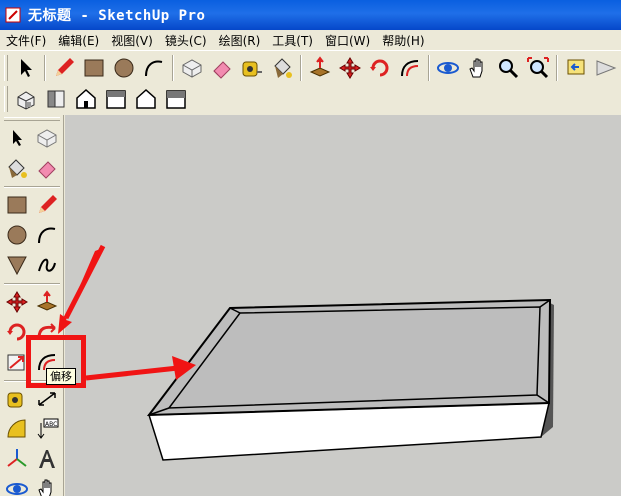 The image size is (621, 496). Describe the element at coordinates (26, 99) in the screenshot. I see `iso-view-button` at that location.